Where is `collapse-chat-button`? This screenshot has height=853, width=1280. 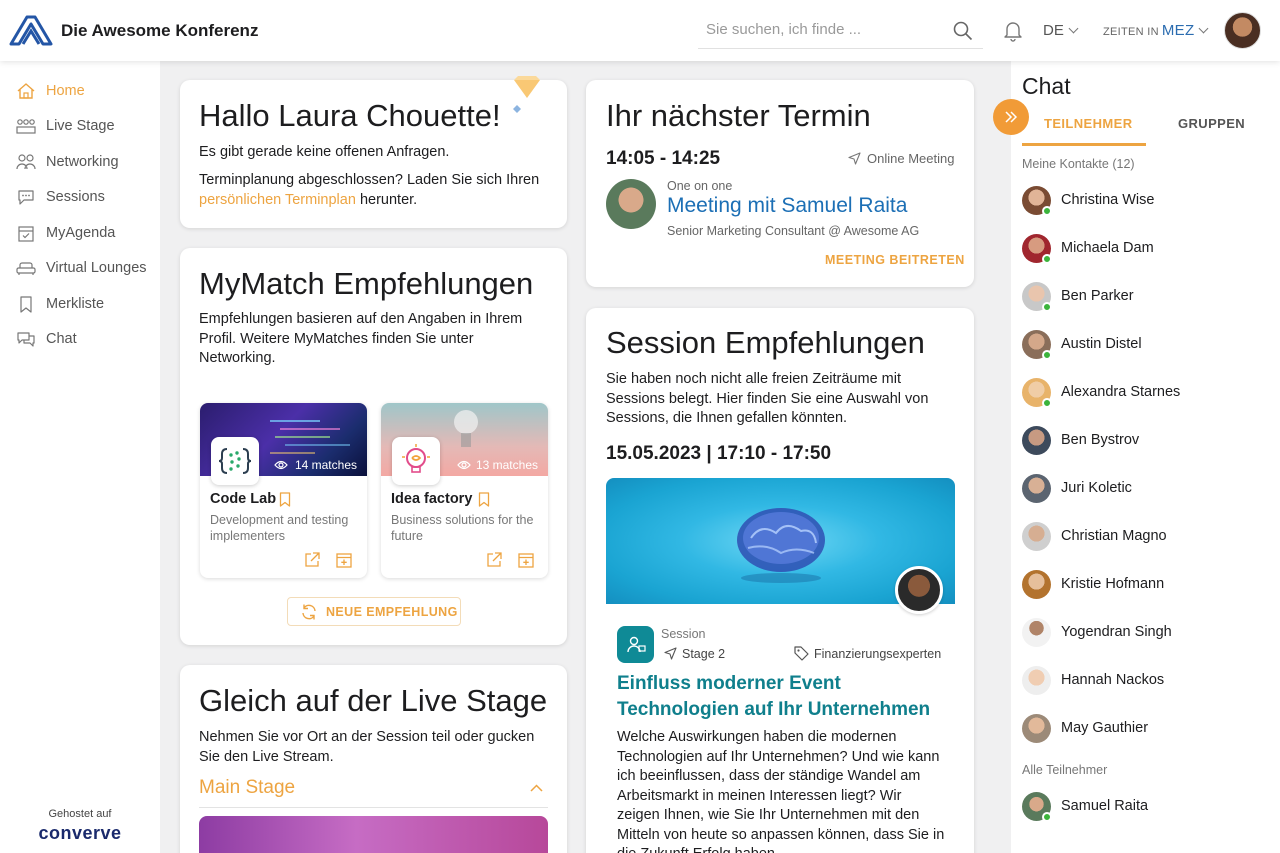 collapse-chat-button is located at coordinates (1011, 117).